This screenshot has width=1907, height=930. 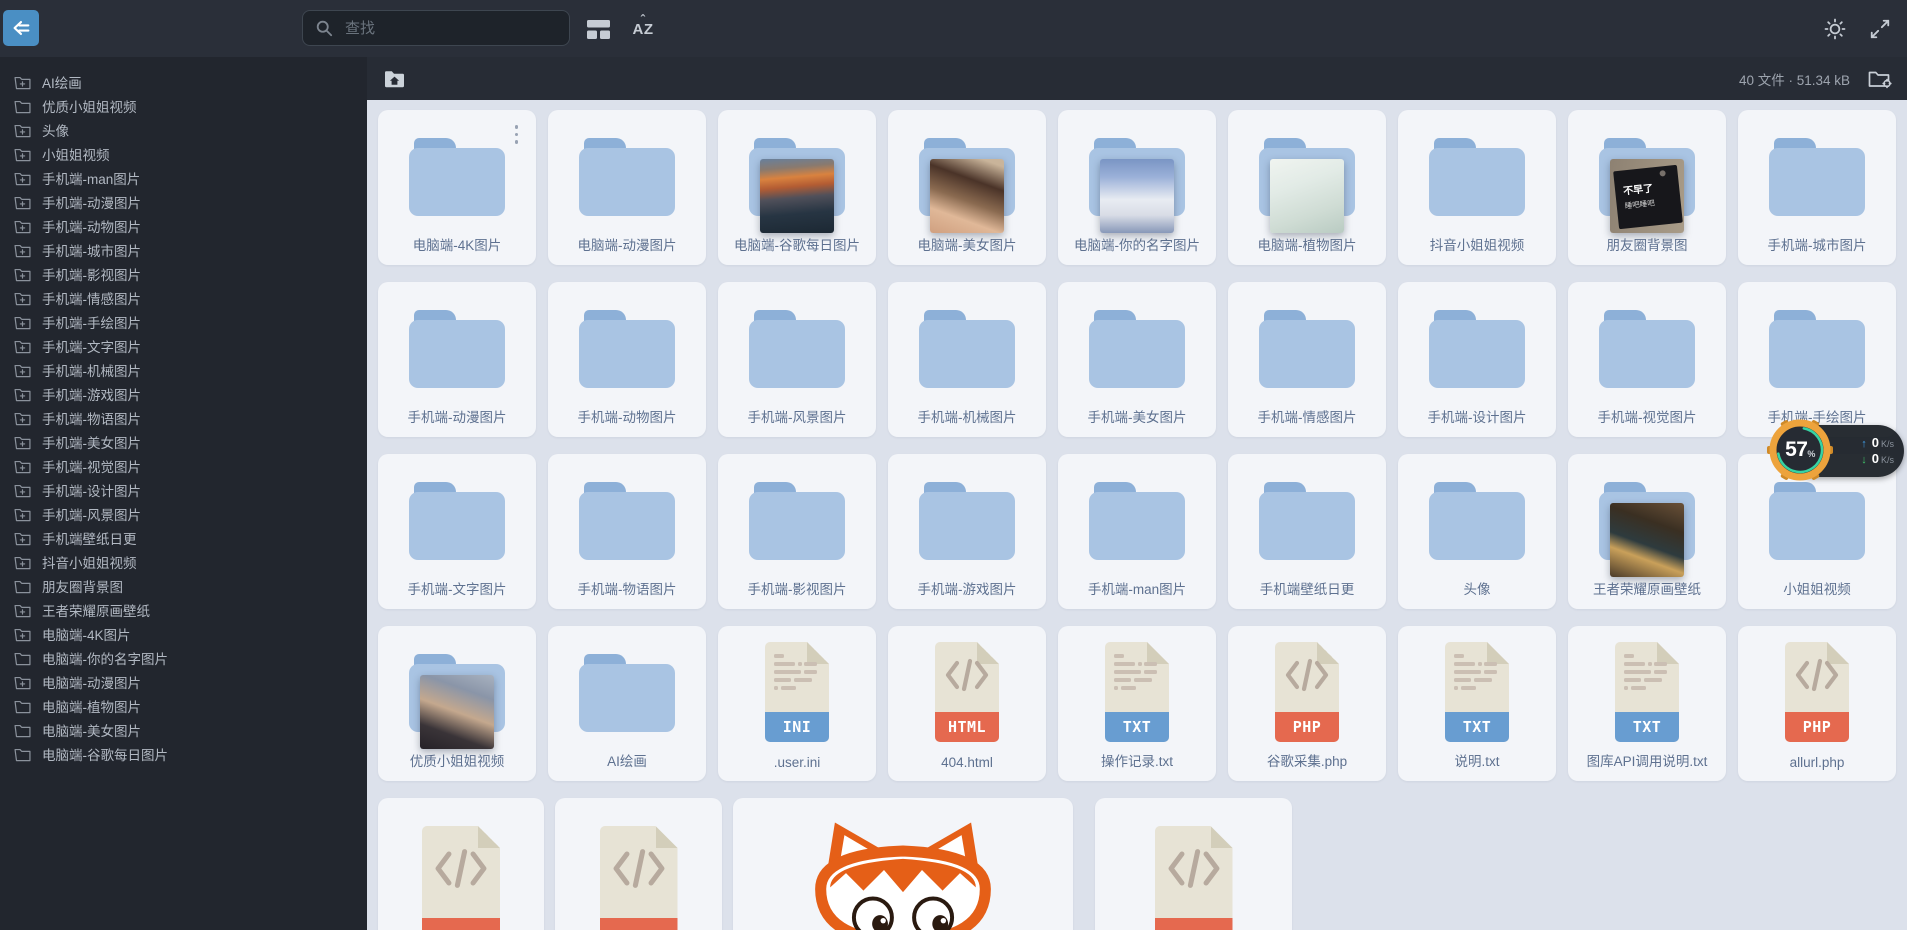 What do you see at coordinates (183, 322) in the screenshot?
I see `sidebar-item: 手机端-手绘图片` at bounding box center [183, 322].